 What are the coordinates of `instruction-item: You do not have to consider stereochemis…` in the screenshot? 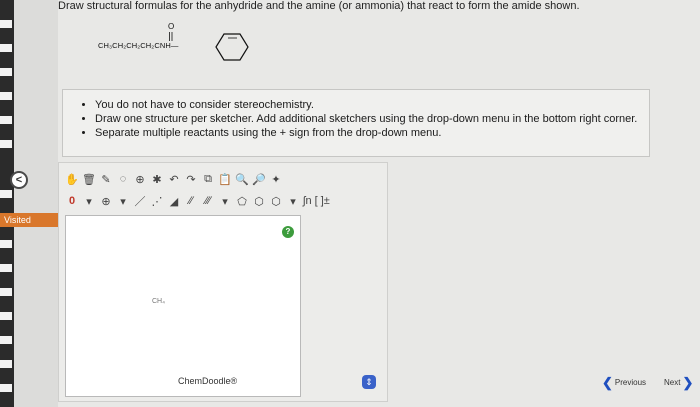 It's located at (372, 105).